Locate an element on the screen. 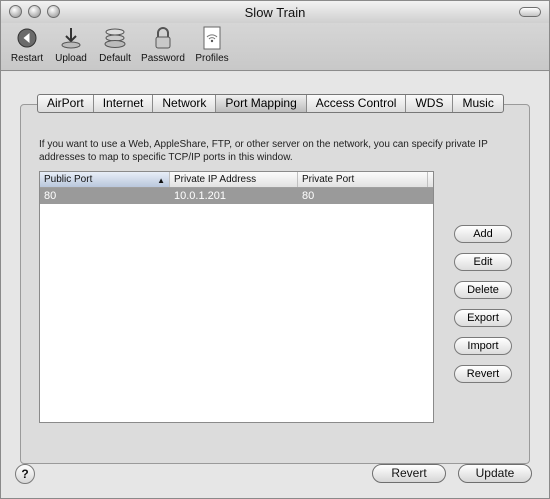 This screenshot has width=550, height=499. password-label: Password is located at coordinates (163, 58).